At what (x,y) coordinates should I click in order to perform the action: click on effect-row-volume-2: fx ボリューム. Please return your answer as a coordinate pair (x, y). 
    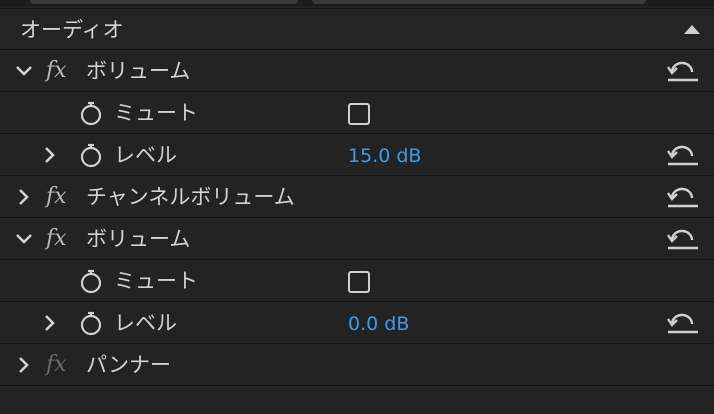
    Looking at the image, I should click on (357, 239).